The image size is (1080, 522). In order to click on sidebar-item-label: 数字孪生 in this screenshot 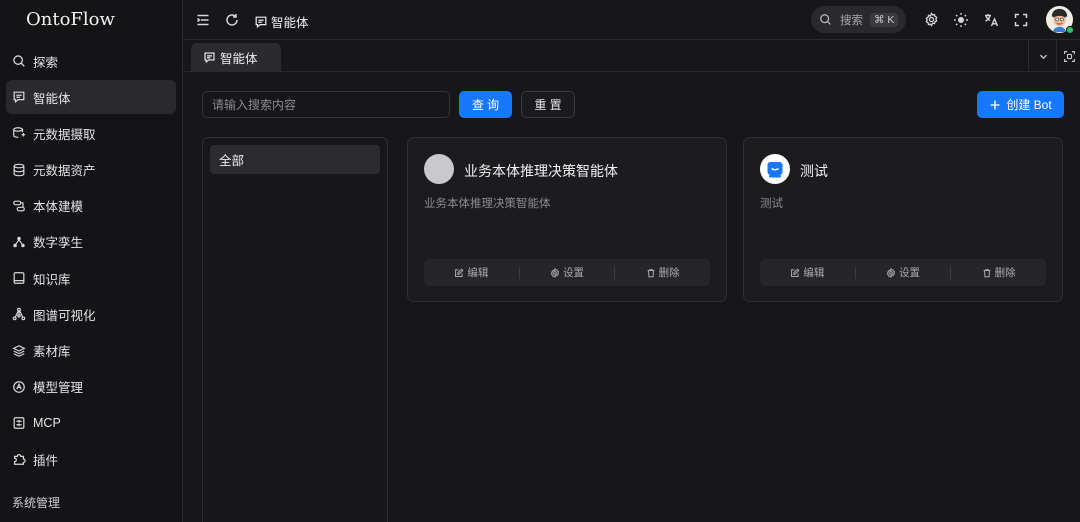, I will do `click(58, 243)`.